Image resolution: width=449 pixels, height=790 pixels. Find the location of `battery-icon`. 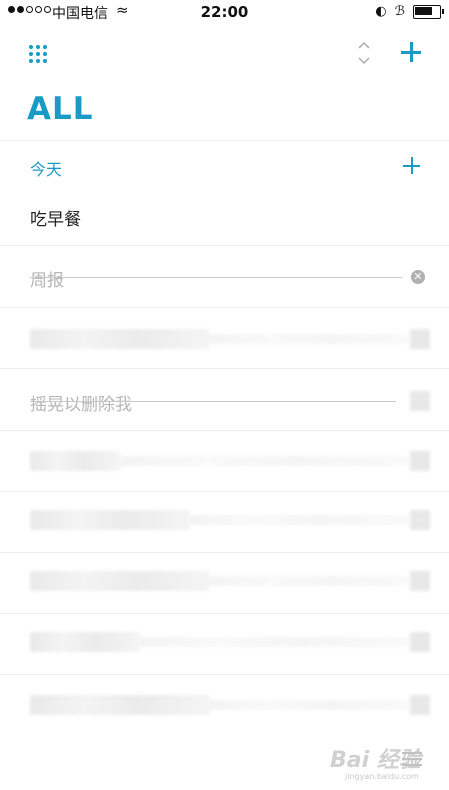

battery-icon is located at coordinates (428, 11).